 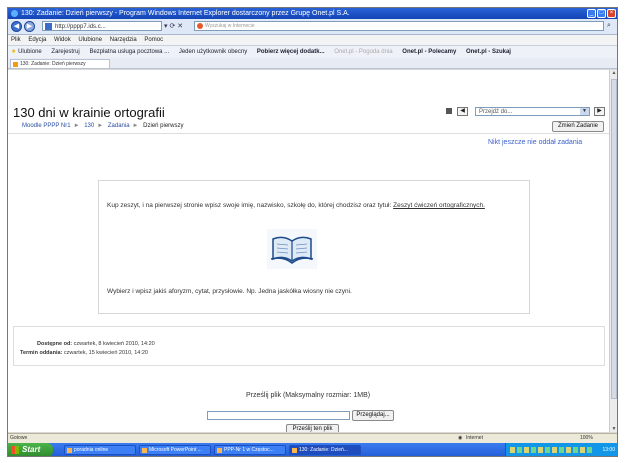 I want to click on tray-icons, so click(x=551, y=450).